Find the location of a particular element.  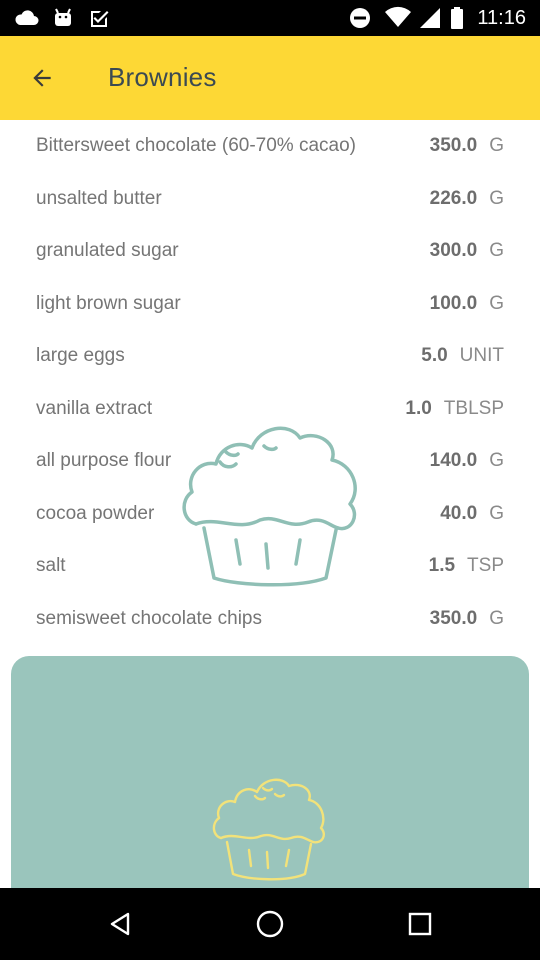

ingredient-name: all purpose flour is located at coordinates (104, 460).